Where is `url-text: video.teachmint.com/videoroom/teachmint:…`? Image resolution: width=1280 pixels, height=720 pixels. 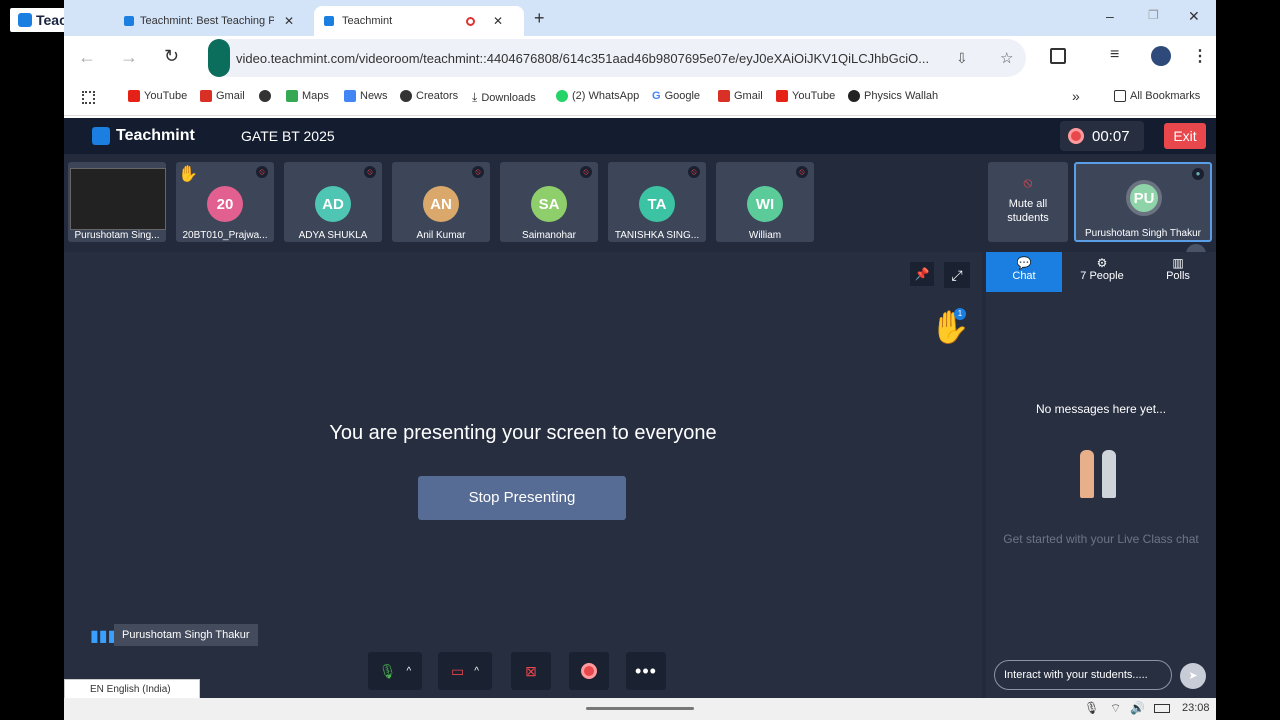 url-text: video.teachmint.com/videoroom/teachmint:… is located at coordinates (591, 58).